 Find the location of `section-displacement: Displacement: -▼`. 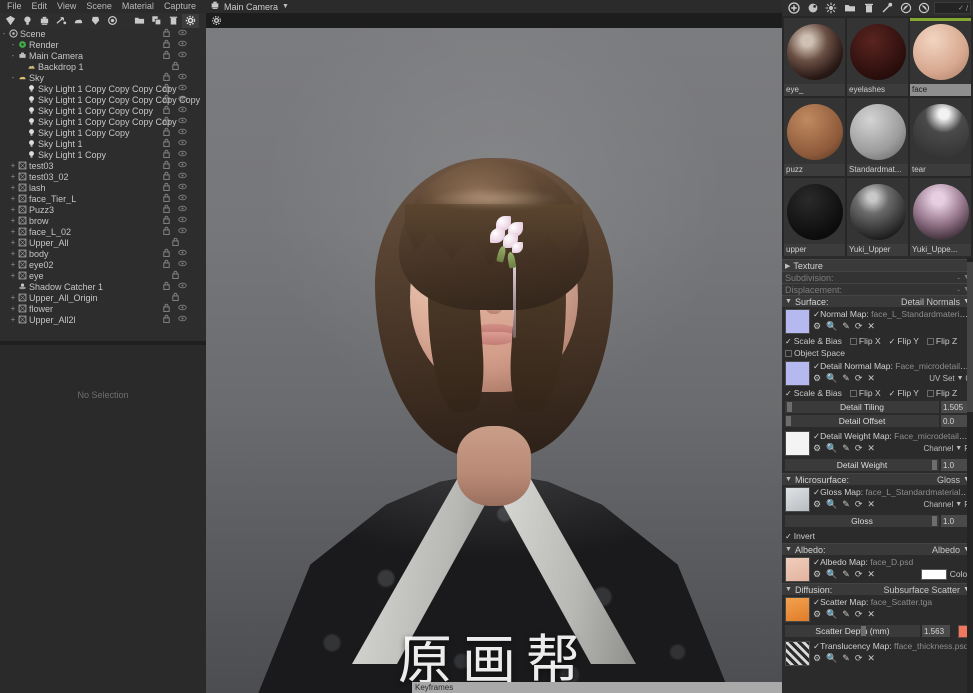

section-displacement: Displacement: -▼ is located at coordinates (877, 289).